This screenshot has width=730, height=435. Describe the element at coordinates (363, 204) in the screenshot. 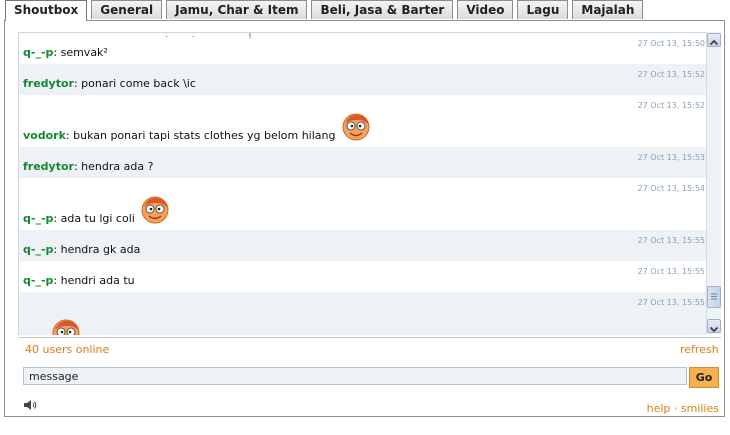

I see `chat-message: 27 Oct 13, 15:54 q-_-p: ada tu lgi coli` at that location.